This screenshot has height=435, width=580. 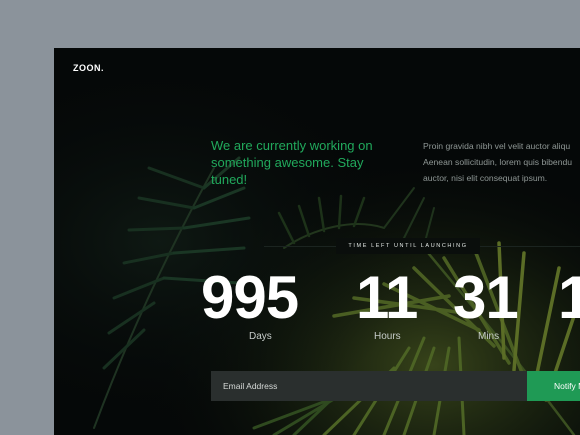 What do you see at coordinates (250, 297) in the screenshot?
I see `countdown-days-value: 995` at bounding box center [250, 297].